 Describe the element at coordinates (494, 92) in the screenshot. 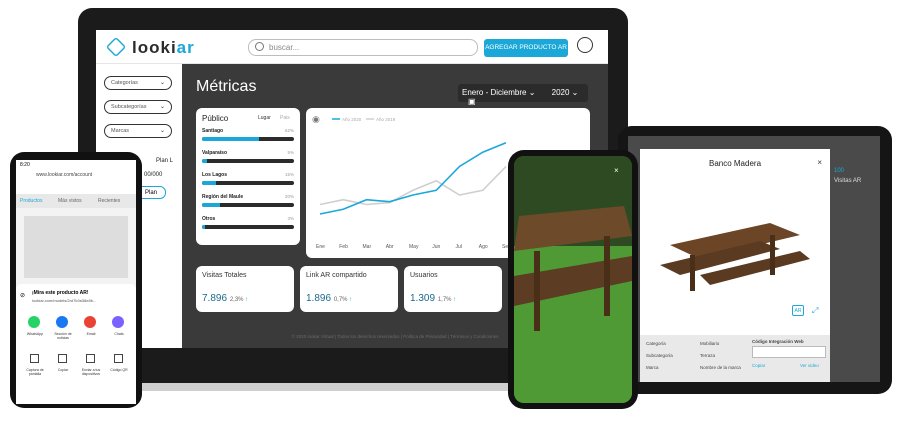

I see `date-range-label: Enero - Diciembre` at that location.